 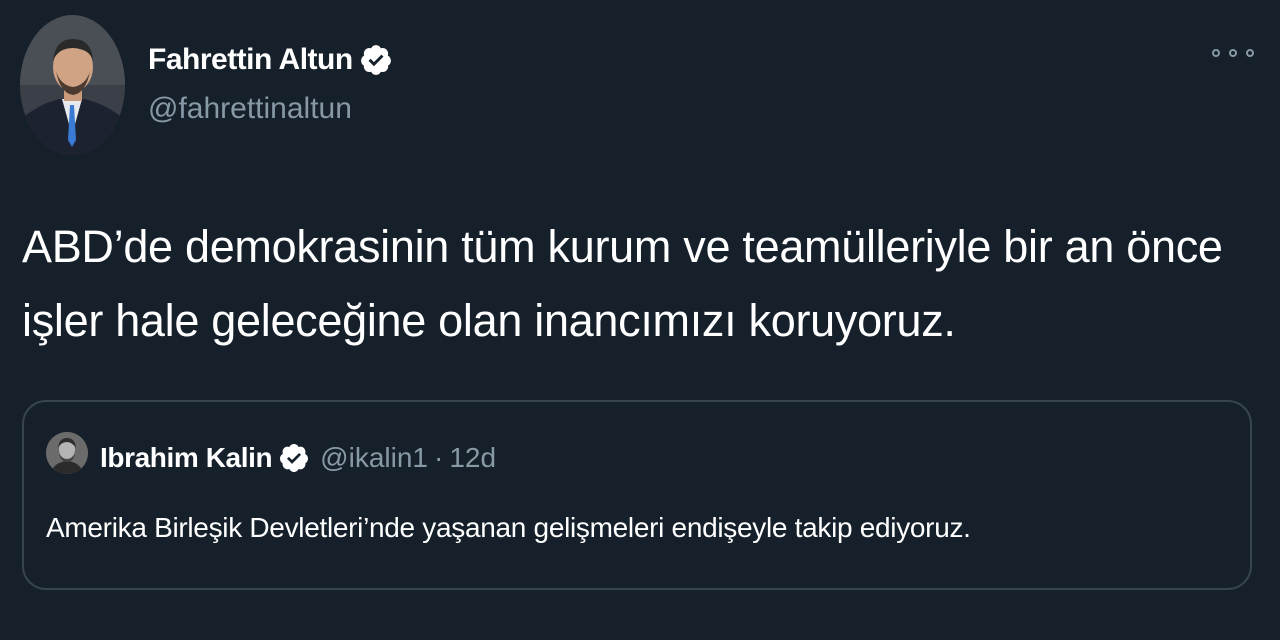 What do you see at coordinates (250, 109) in the screenshot?
I see `author-handle: @fahrettinaltun` at bounding box center [250, 109].